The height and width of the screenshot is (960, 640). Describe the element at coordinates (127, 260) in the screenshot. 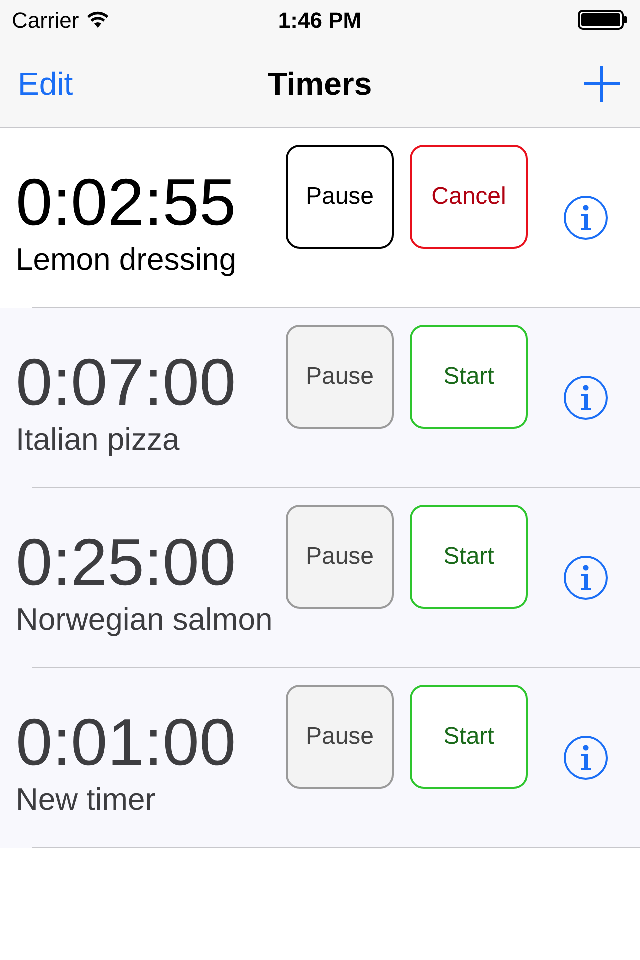

I see `timer-name: Lemon dressing` at that location.